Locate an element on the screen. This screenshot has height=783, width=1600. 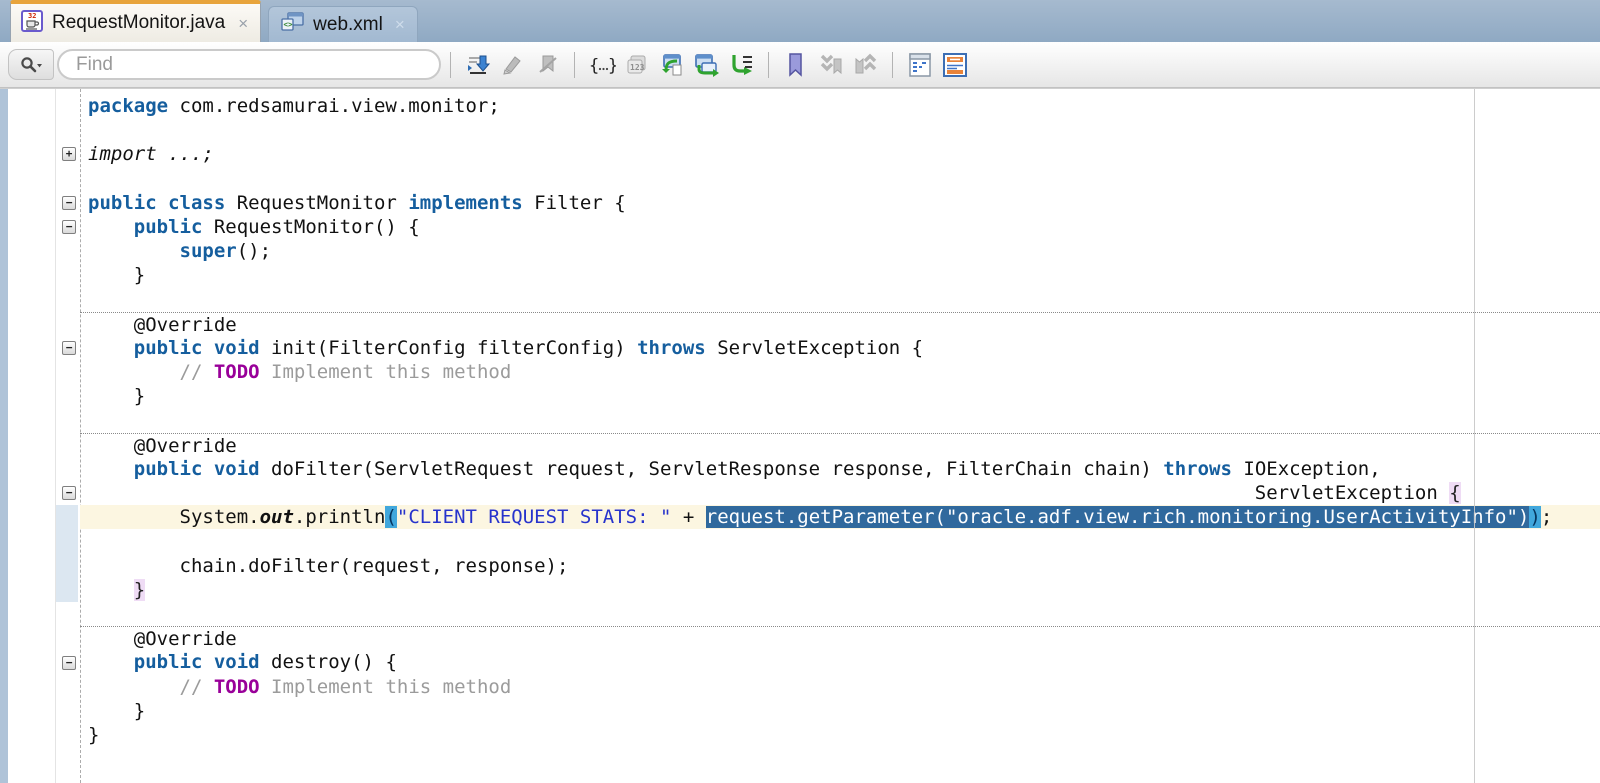
xml-file-icon: <> is located at coordinates (293, 24).